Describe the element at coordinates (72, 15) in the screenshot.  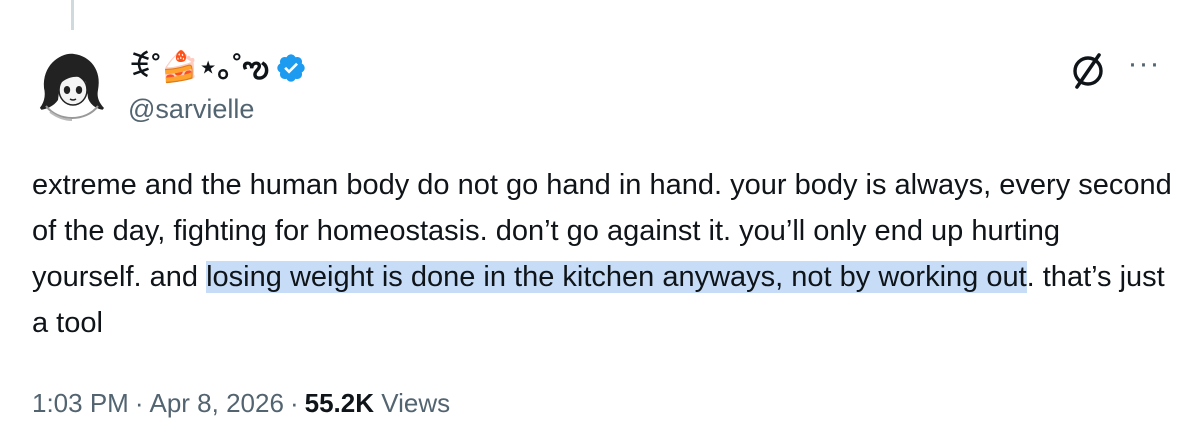
I see `thread-connector-line` at that location.